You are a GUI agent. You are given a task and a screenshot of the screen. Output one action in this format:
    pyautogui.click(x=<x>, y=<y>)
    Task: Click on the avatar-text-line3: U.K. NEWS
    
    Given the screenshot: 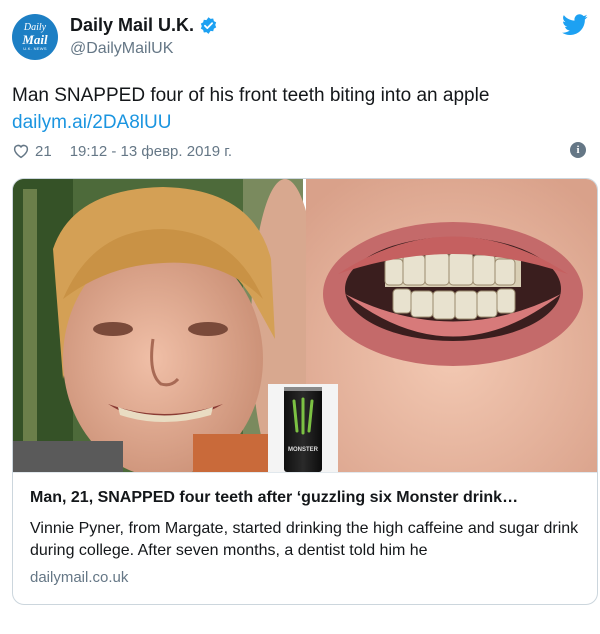 What is the action you would take?
    pyautogui.click(x=35, y=48)
    